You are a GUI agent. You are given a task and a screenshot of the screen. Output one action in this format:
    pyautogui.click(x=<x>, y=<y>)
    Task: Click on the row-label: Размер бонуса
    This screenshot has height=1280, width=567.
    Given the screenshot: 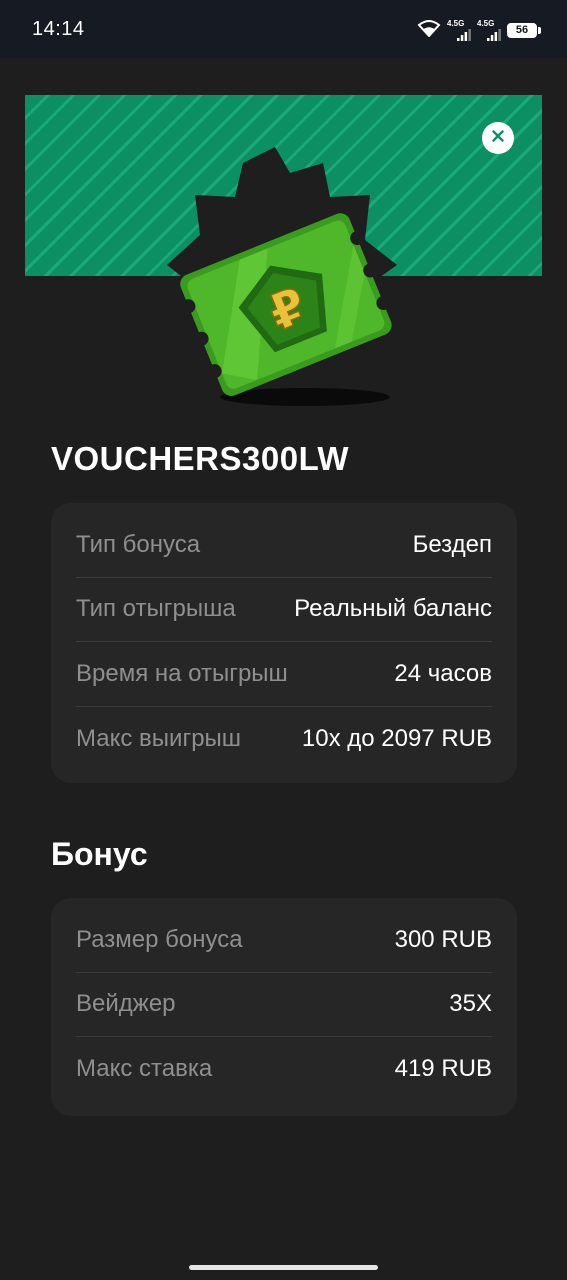 What is the action you would take?
    pyautogui.click(x=159, y=939)
    